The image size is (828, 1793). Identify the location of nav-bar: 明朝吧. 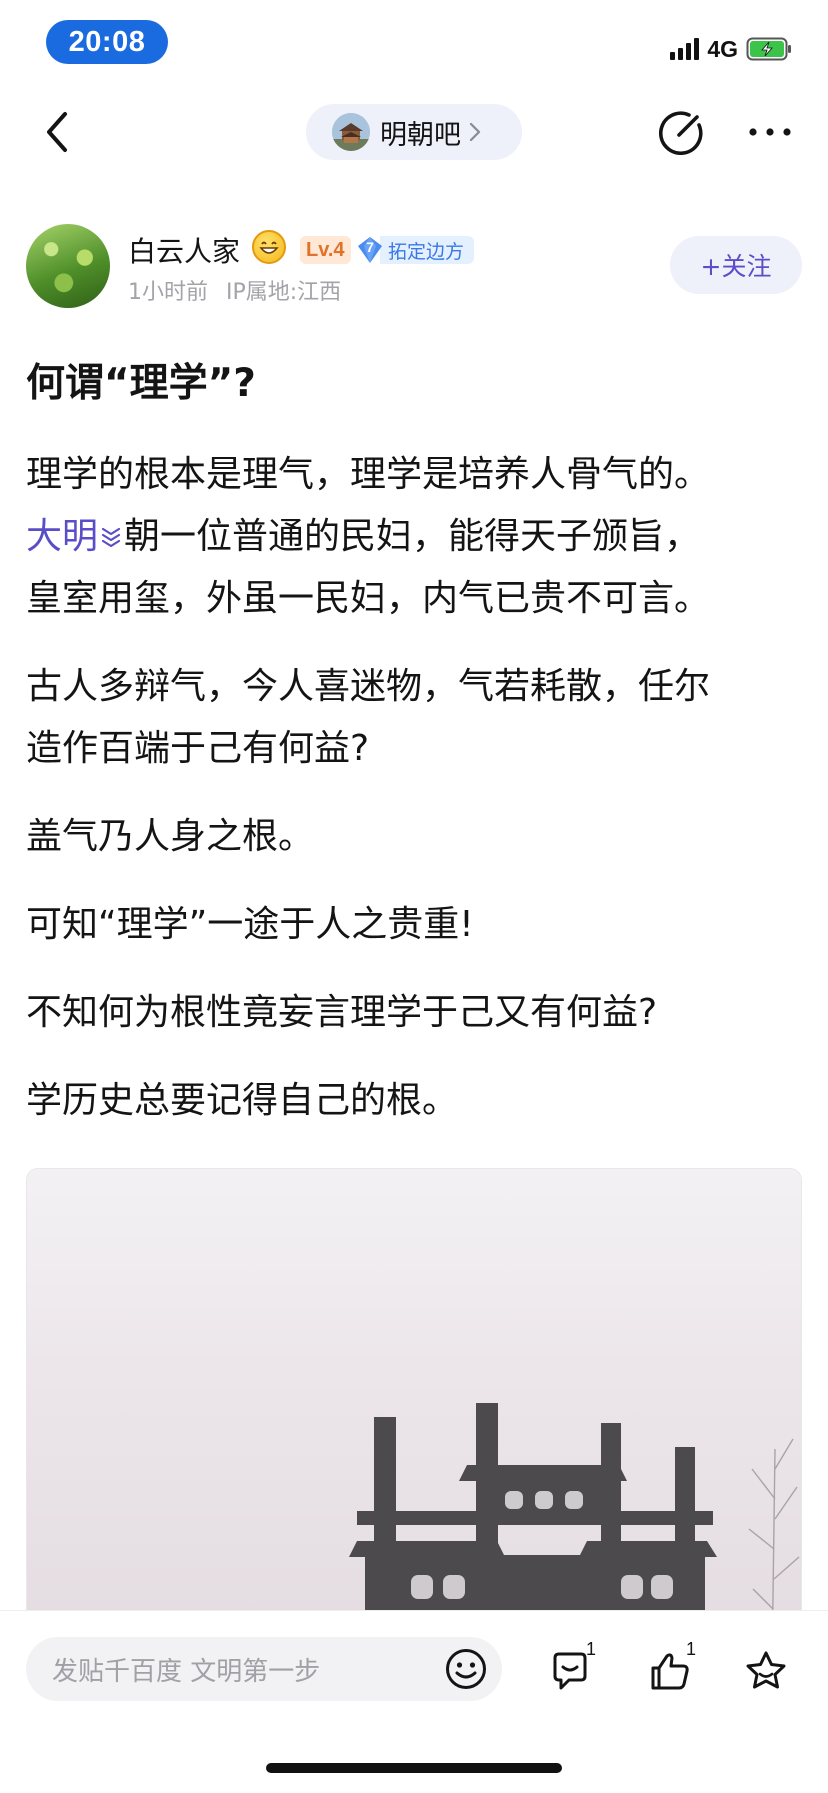
(414, 132).